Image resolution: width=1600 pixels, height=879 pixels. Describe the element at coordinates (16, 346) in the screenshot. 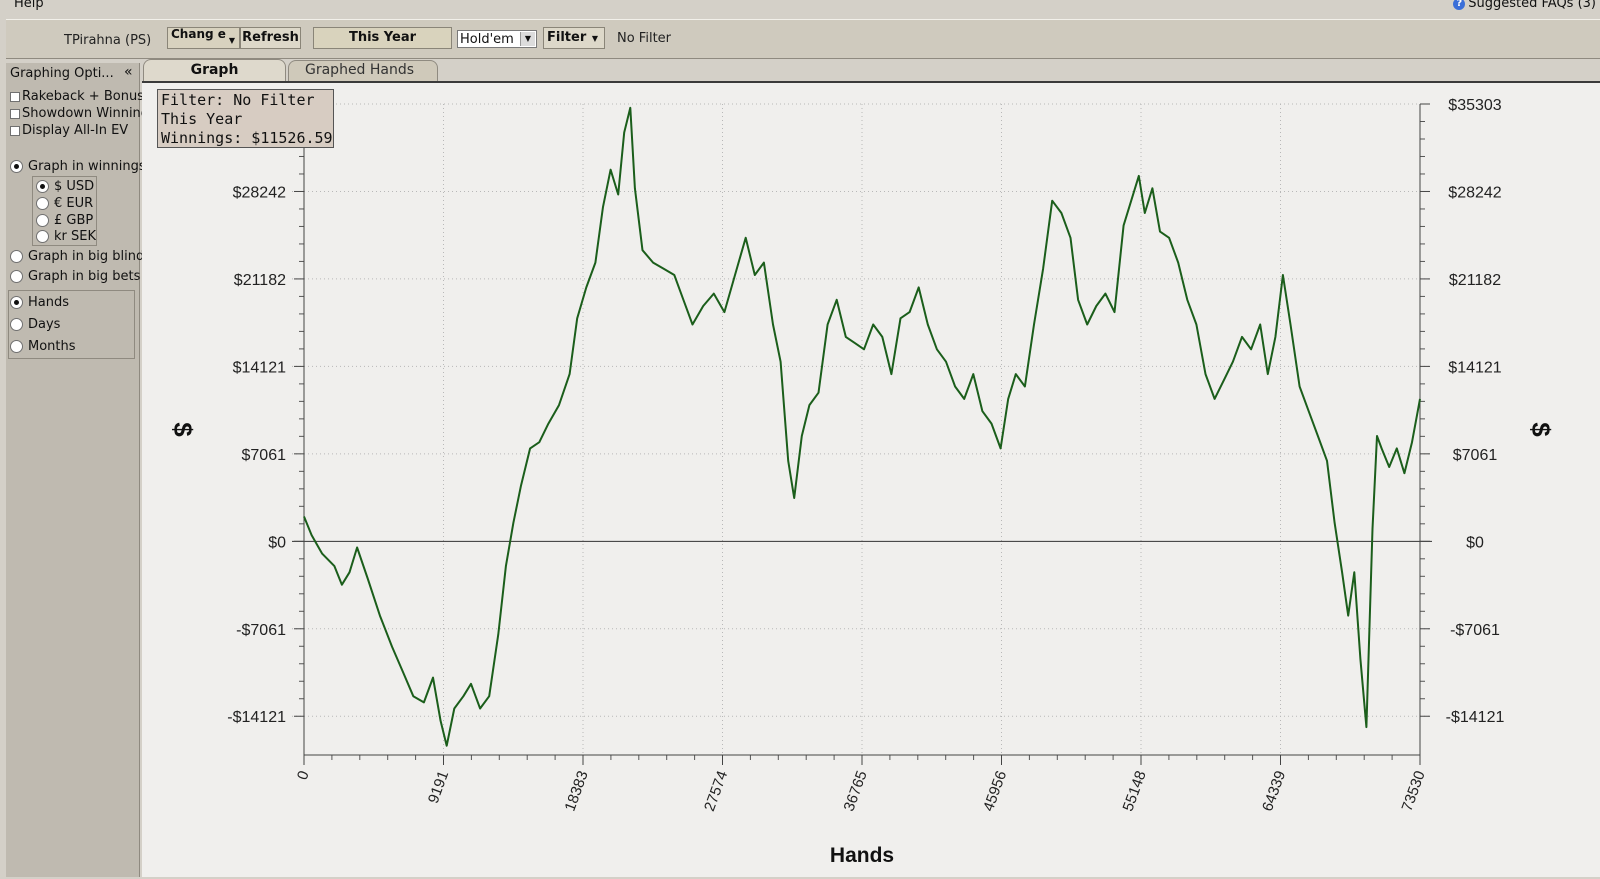

I see `x-months-radio` at that location.